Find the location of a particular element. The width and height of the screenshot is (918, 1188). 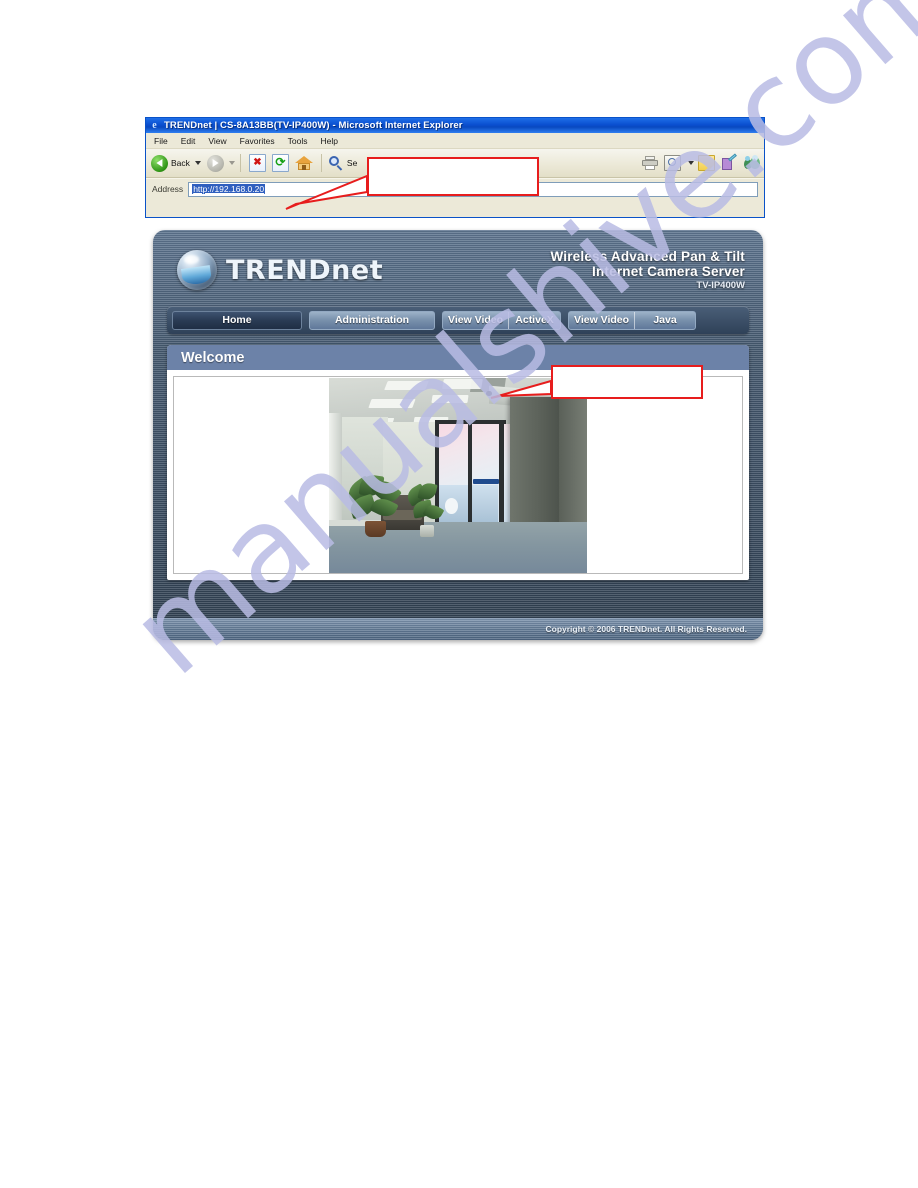

callout-address-box is located at coordinates (453, 176).